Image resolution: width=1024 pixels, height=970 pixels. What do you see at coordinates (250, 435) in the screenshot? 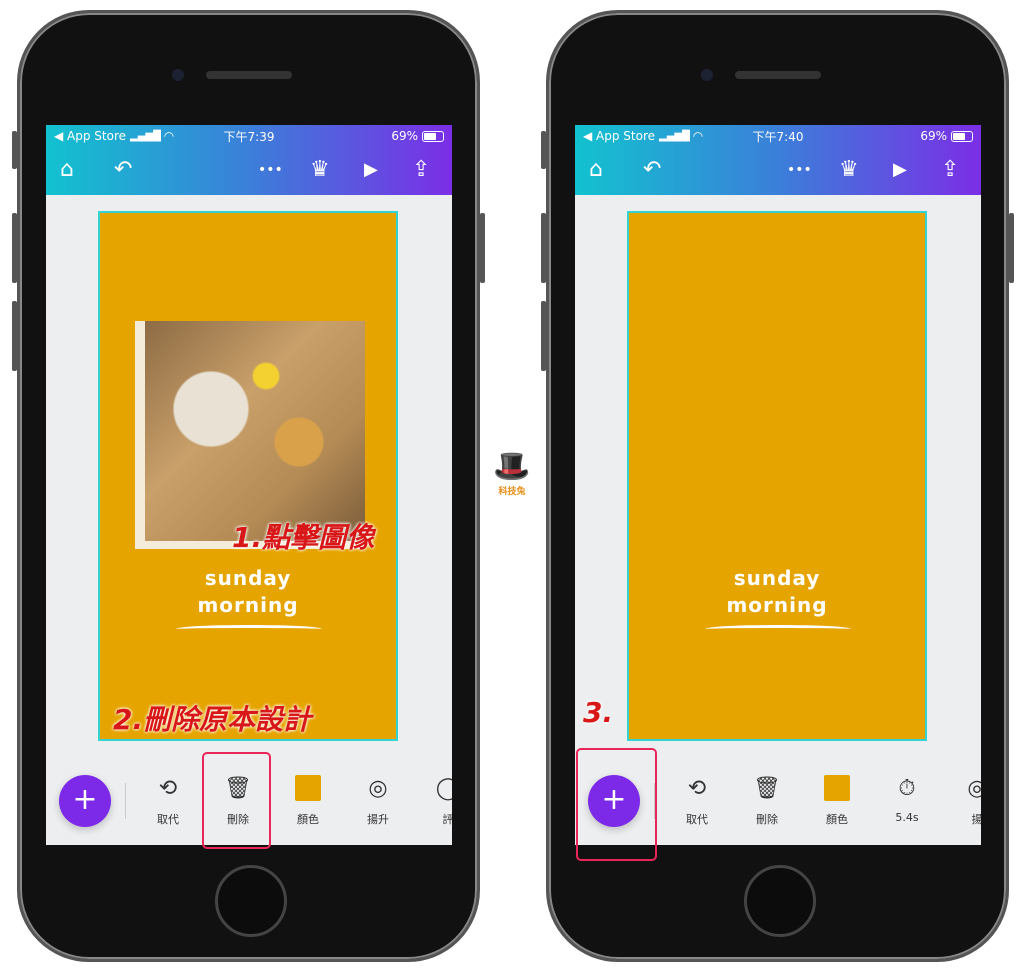
I see `breakfast-photo` at bounding box center [250, 435].